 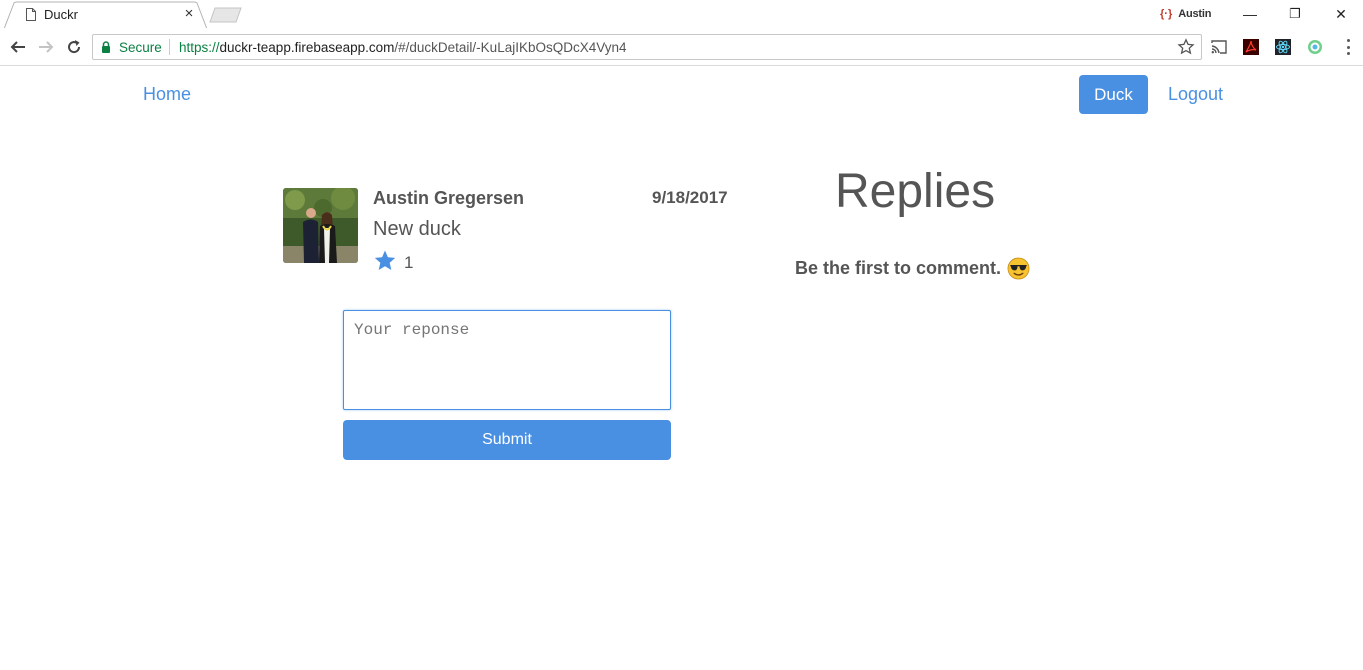 I want to click on empty-replies-message: Be the first to comment., so click(x=912, y=268).